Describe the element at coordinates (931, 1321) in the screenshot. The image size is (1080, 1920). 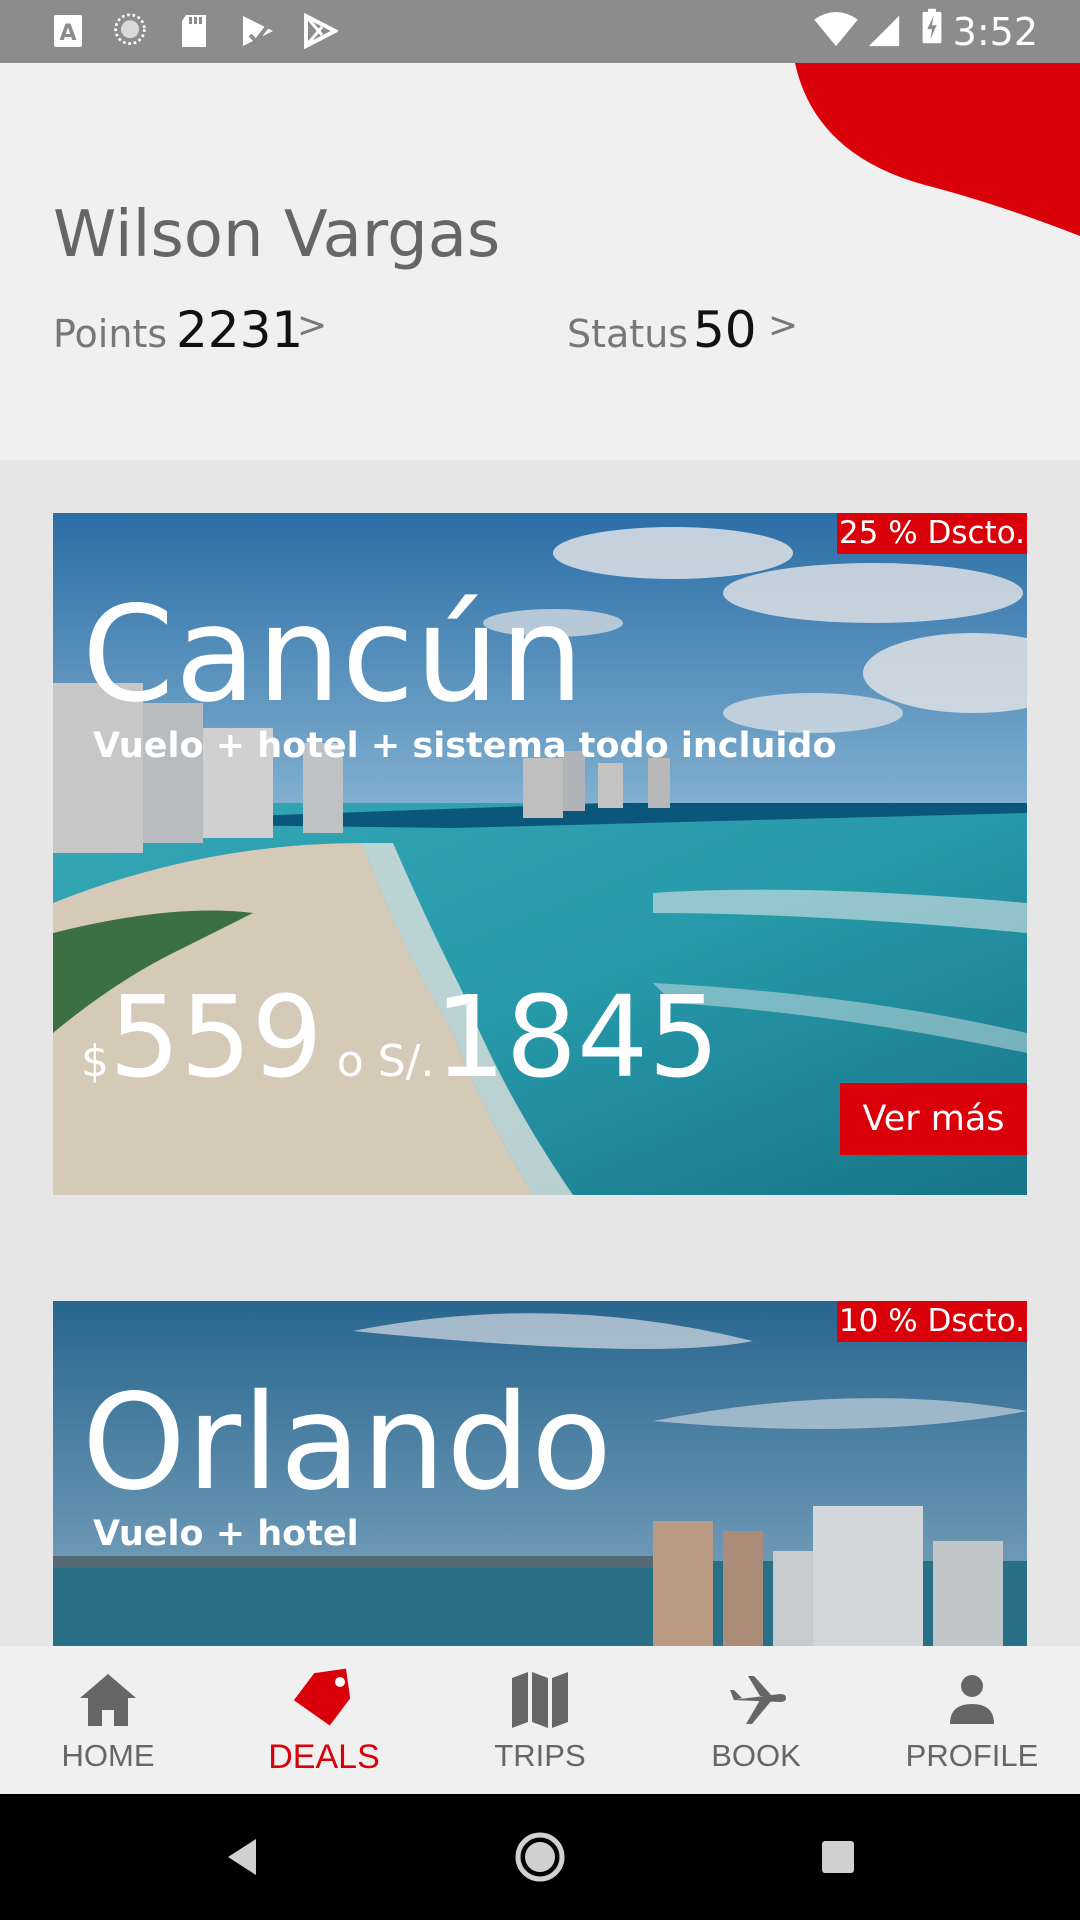
I see `discount-badge: 10 % Dscto.` at that location.